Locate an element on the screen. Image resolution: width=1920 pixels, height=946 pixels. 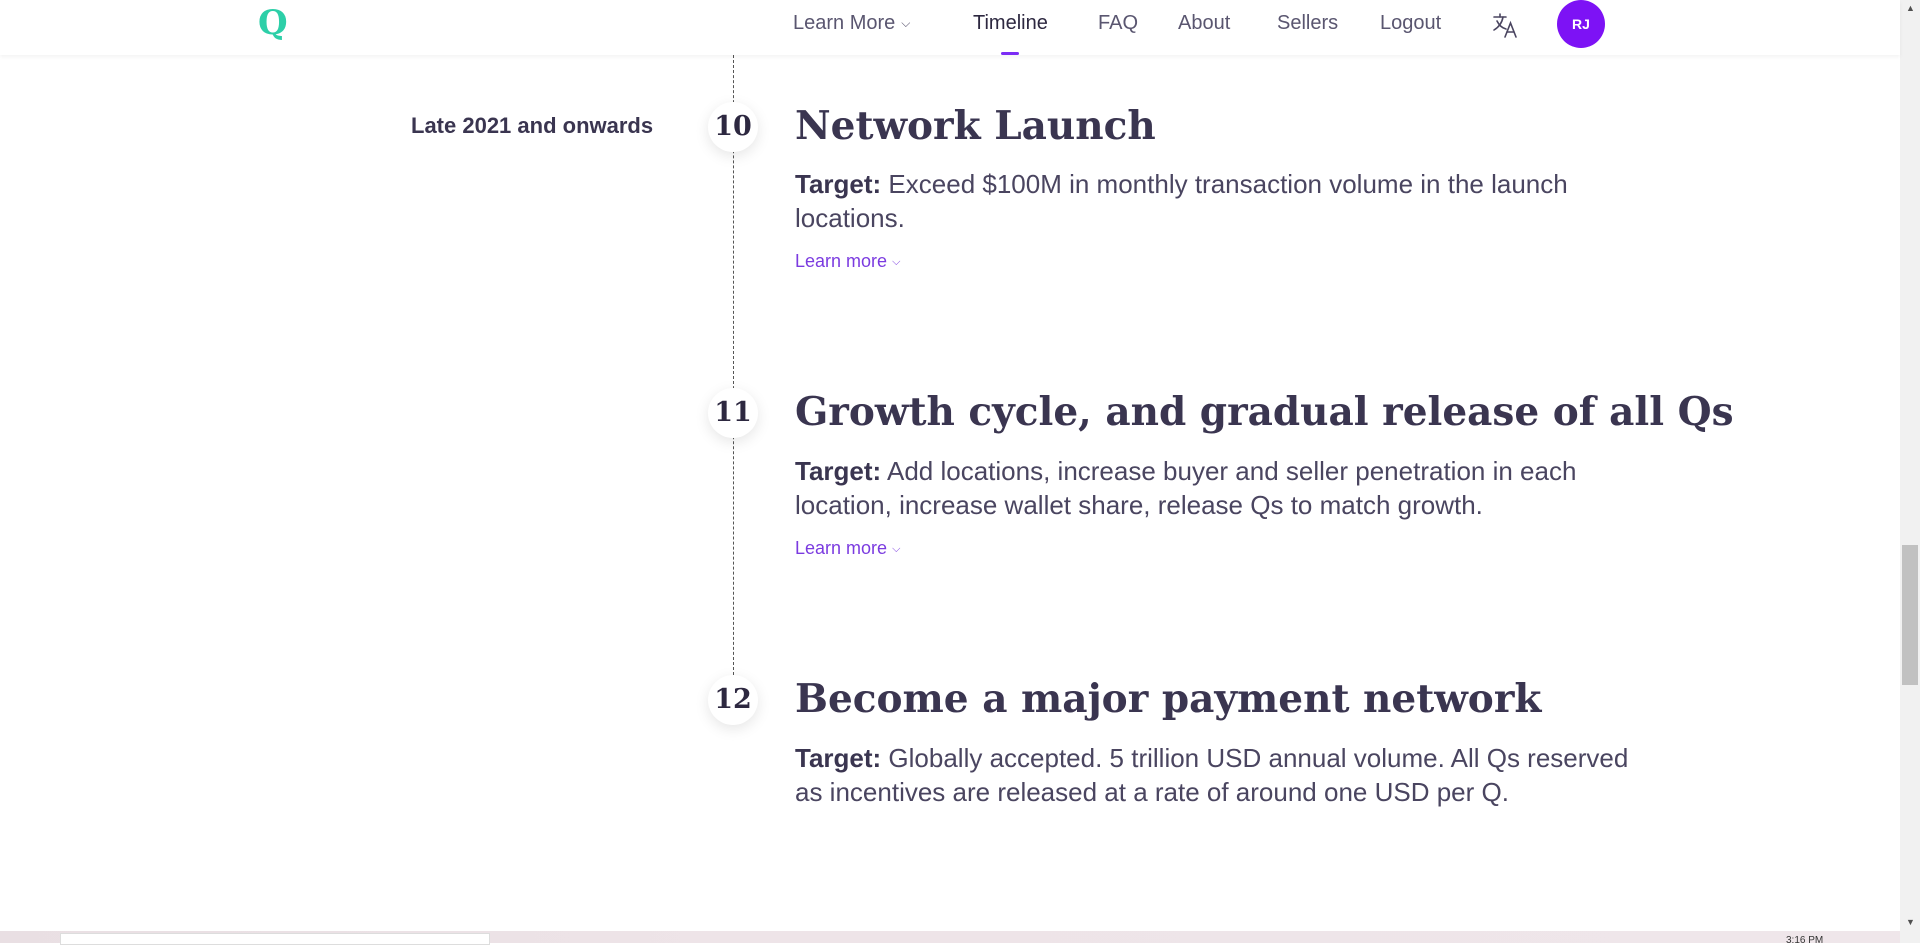
nav-learn-more-label: Learn More is located at coordinates (844, 23).